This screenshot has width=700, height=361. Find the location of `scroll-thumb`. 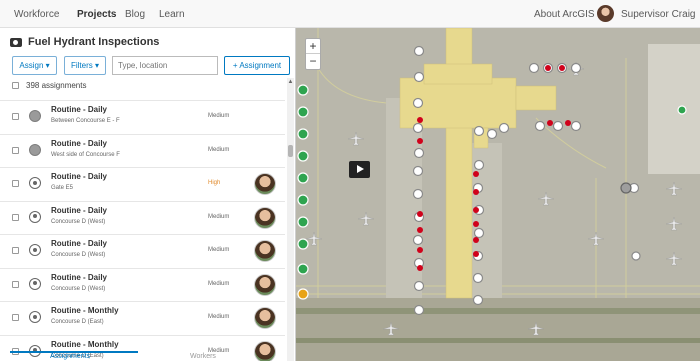

scroll-thumb is located at coordinates (290, 151).